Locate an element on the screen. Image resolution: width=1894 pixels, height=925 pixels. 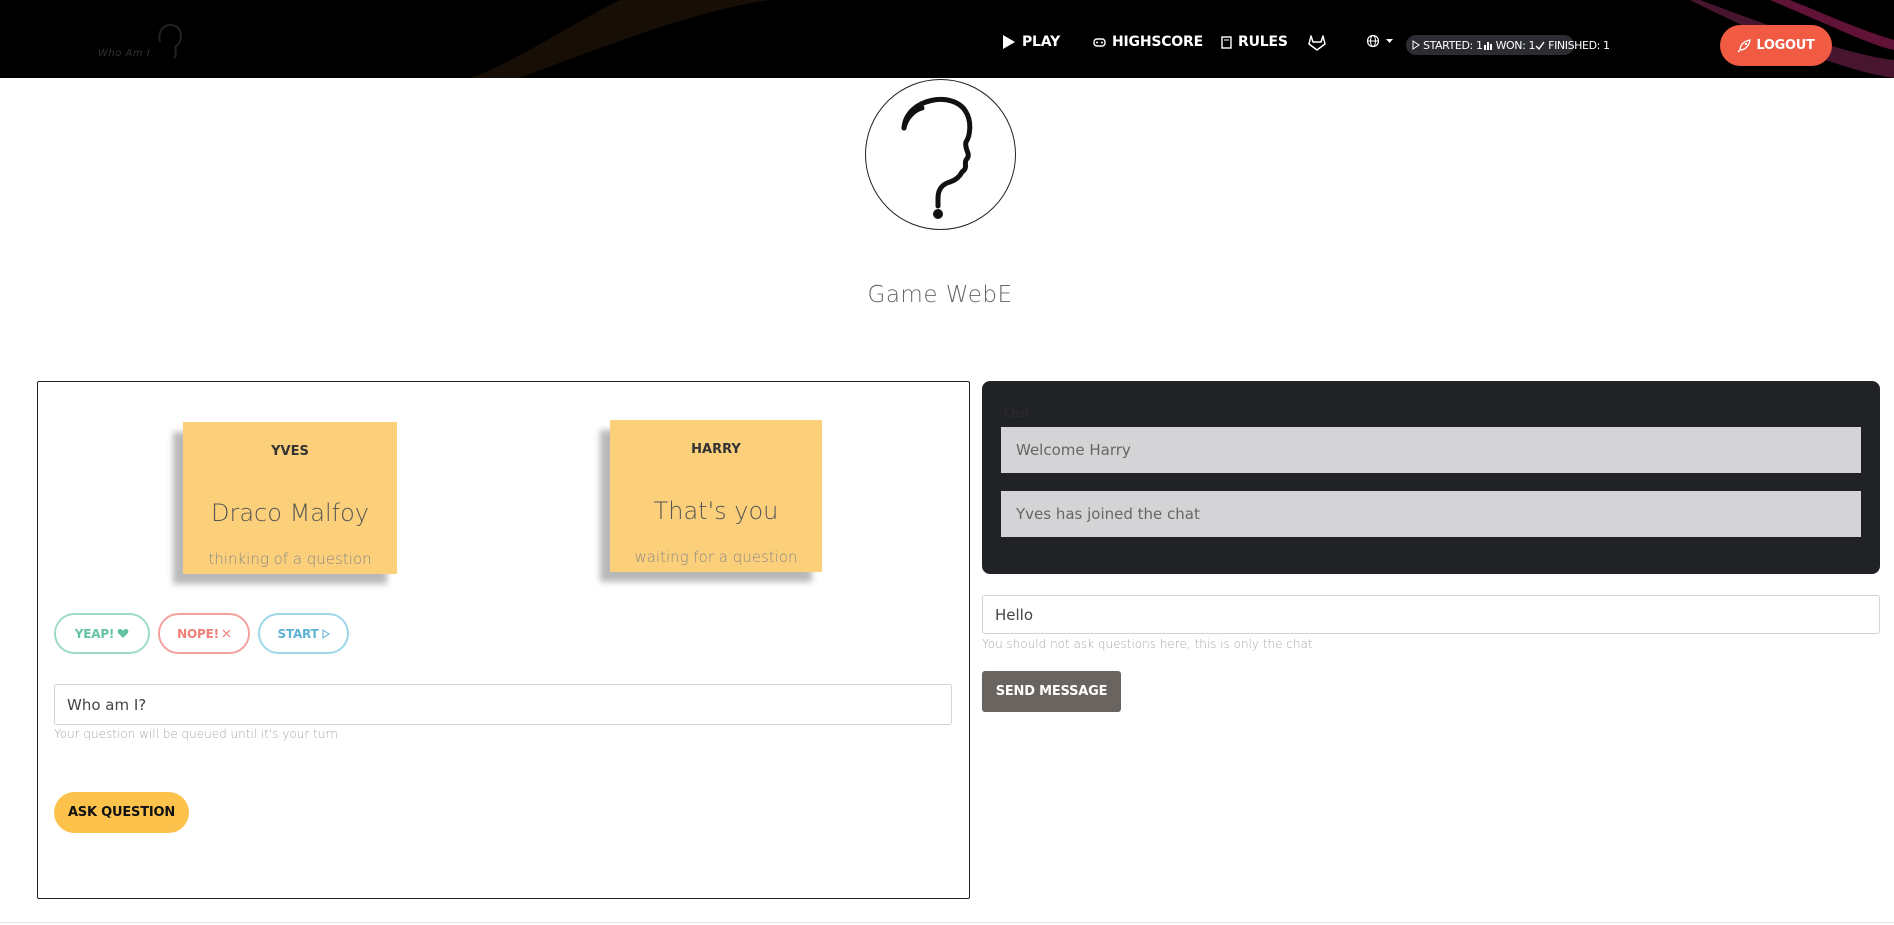
globe-icon is located at coordinates (1373, 41).